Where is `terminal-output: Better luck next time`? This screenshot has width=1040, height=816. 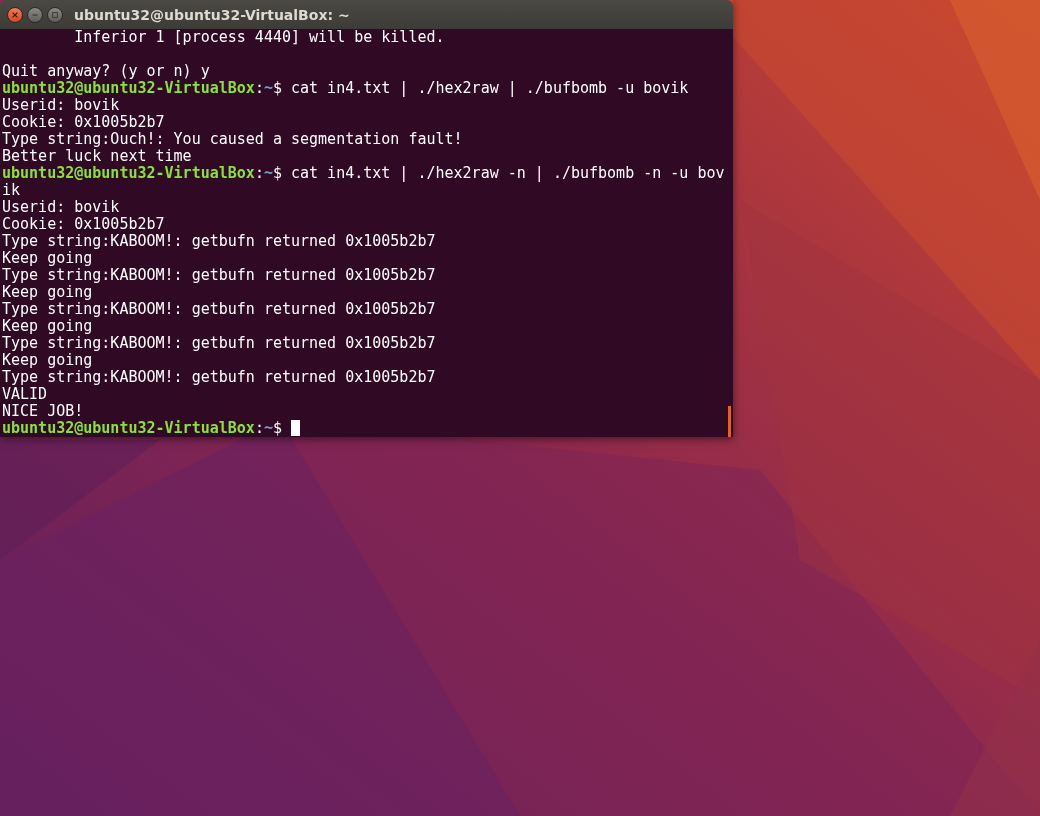 terminal-output: Better luck next time is located at coordinates (97, 156).